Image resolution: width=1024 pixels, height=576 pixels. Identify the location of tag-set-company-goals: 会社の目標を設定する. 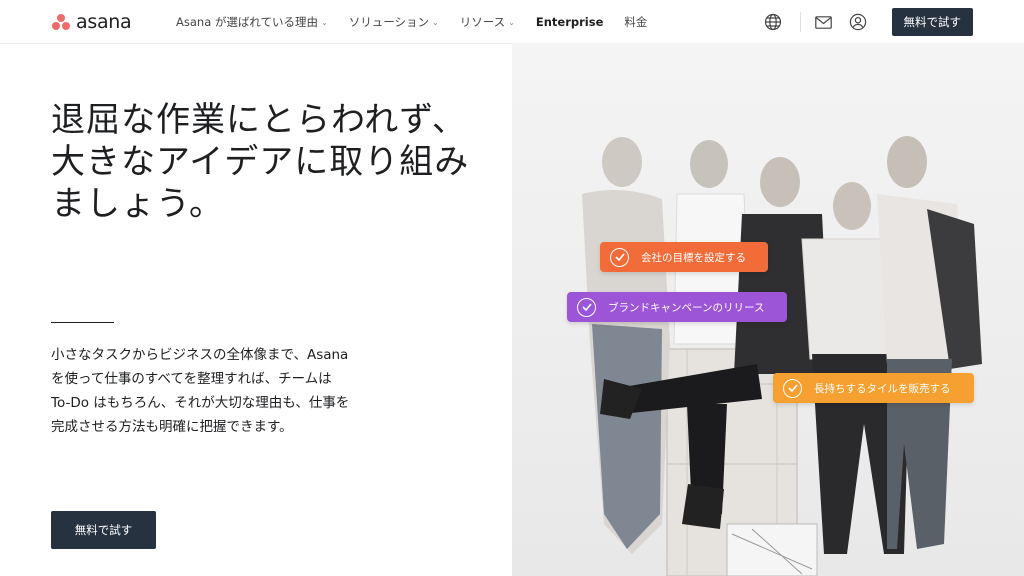
(684, 257).